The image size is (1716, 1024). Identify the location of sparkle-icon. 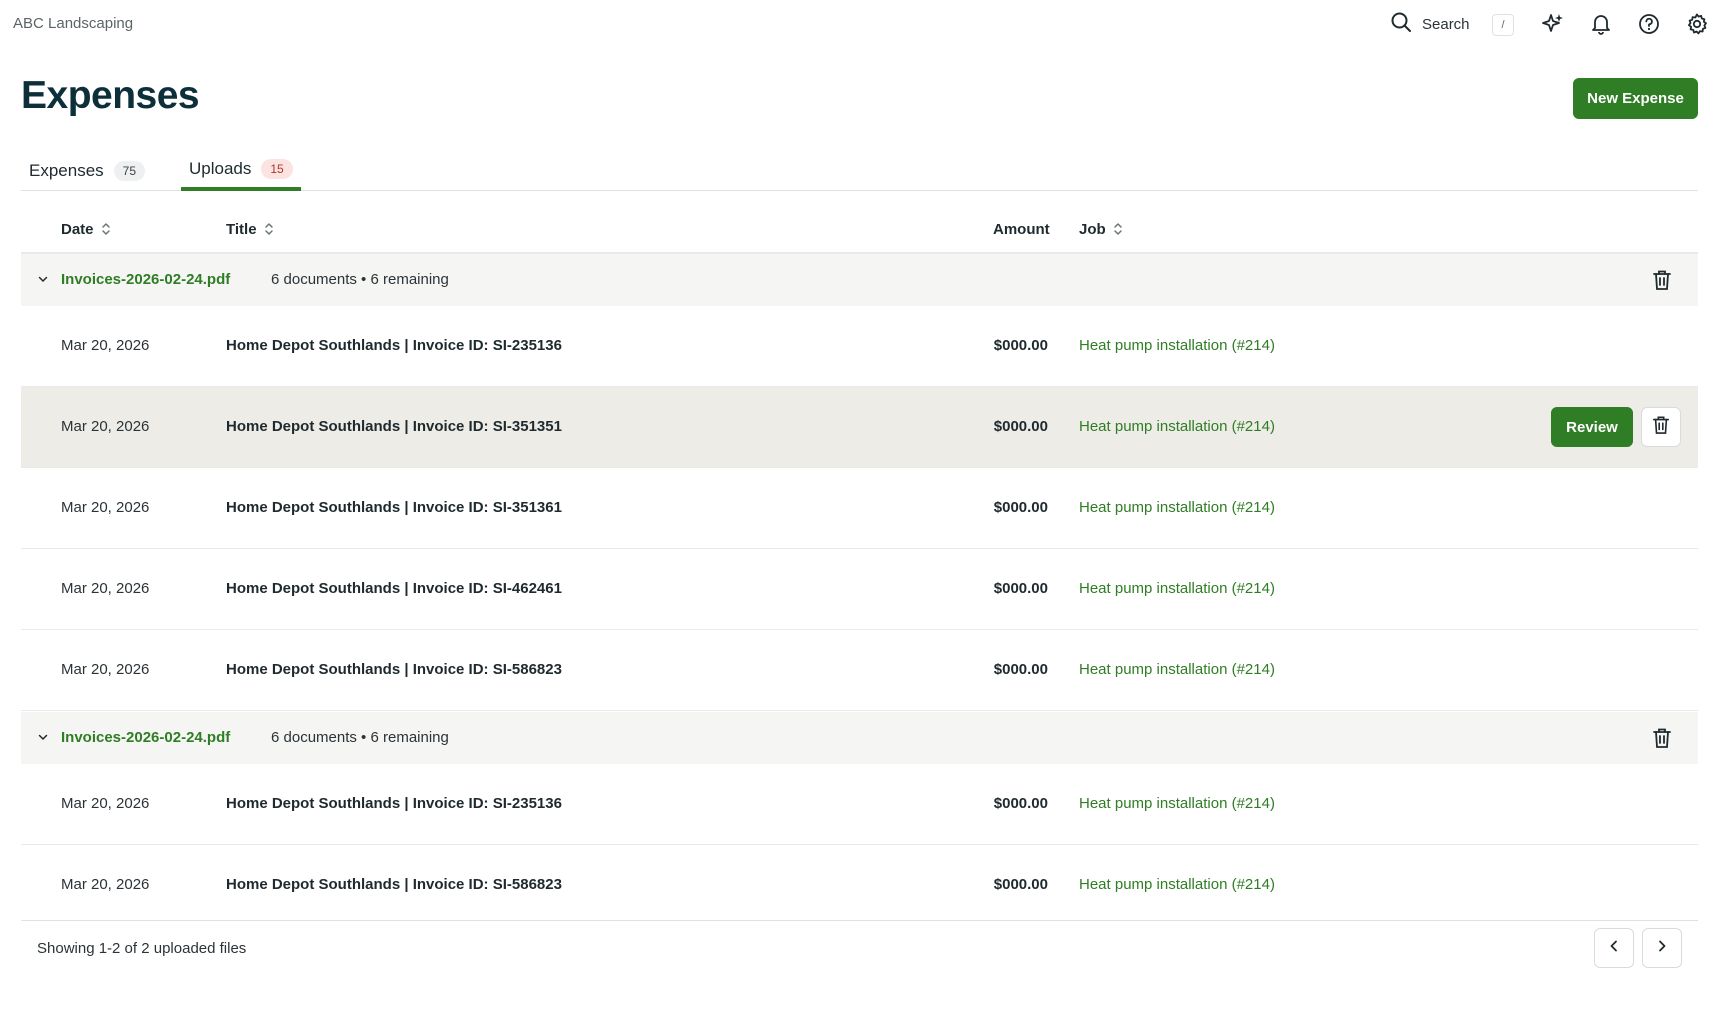
(1553, 24).